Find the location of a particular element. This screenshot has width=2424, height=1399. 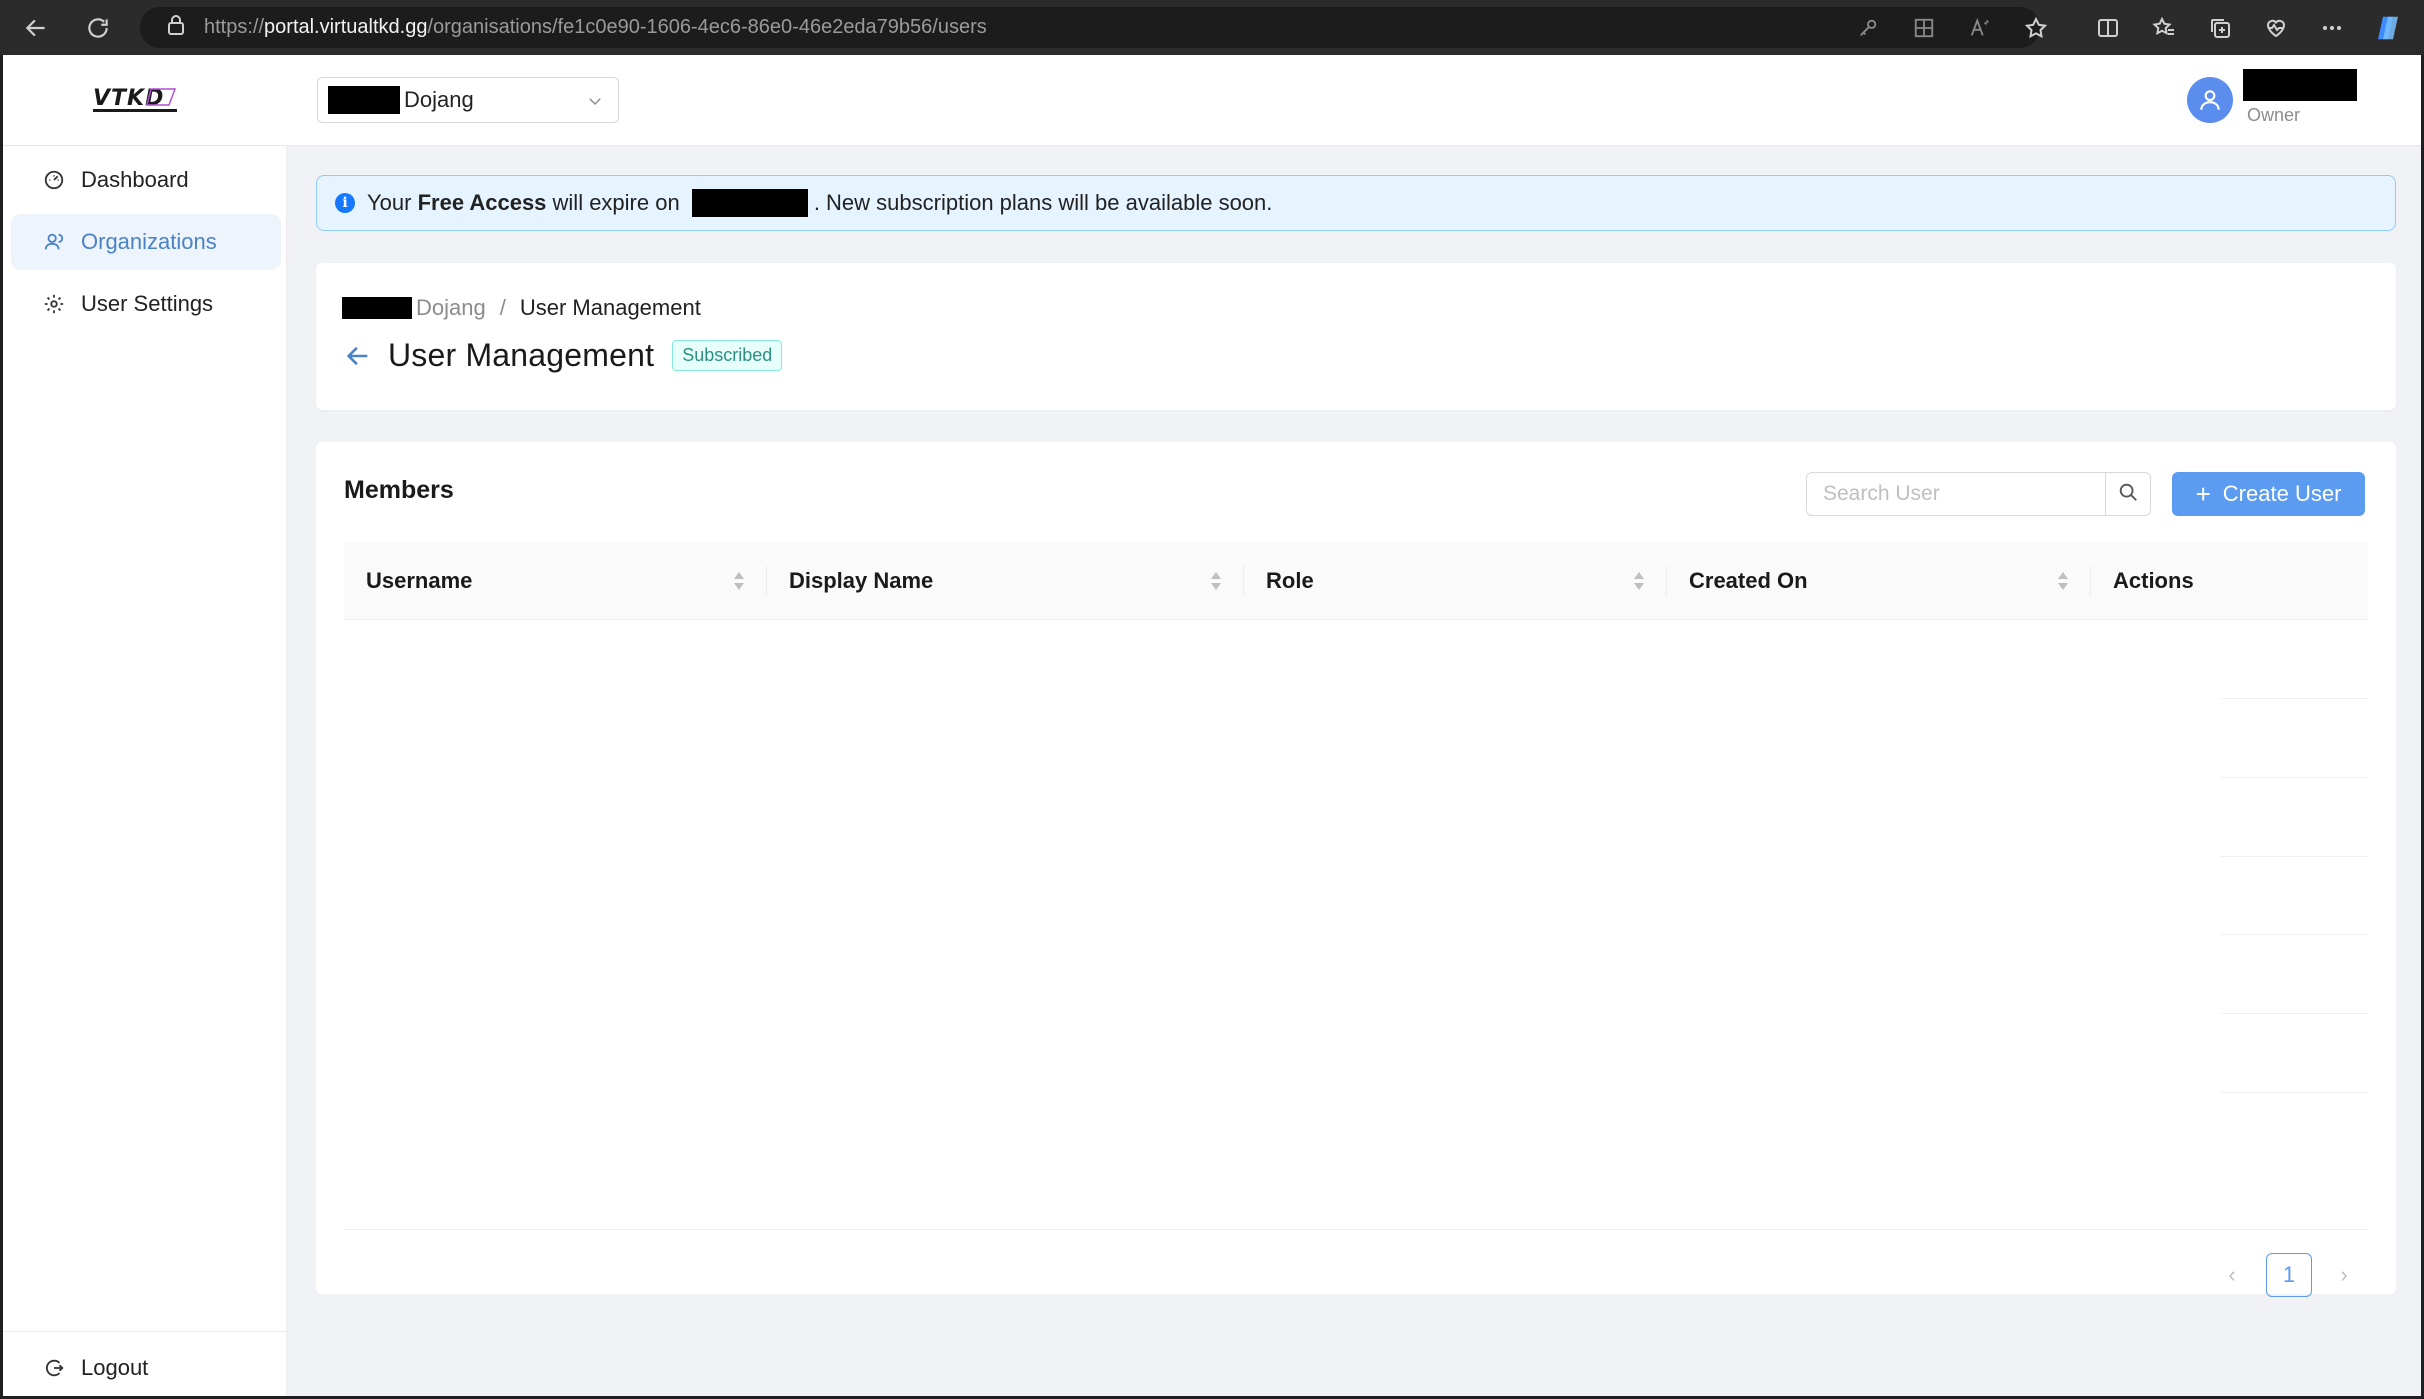

sidebar-item-logout: Logout is located at coordinates (146, 1368).